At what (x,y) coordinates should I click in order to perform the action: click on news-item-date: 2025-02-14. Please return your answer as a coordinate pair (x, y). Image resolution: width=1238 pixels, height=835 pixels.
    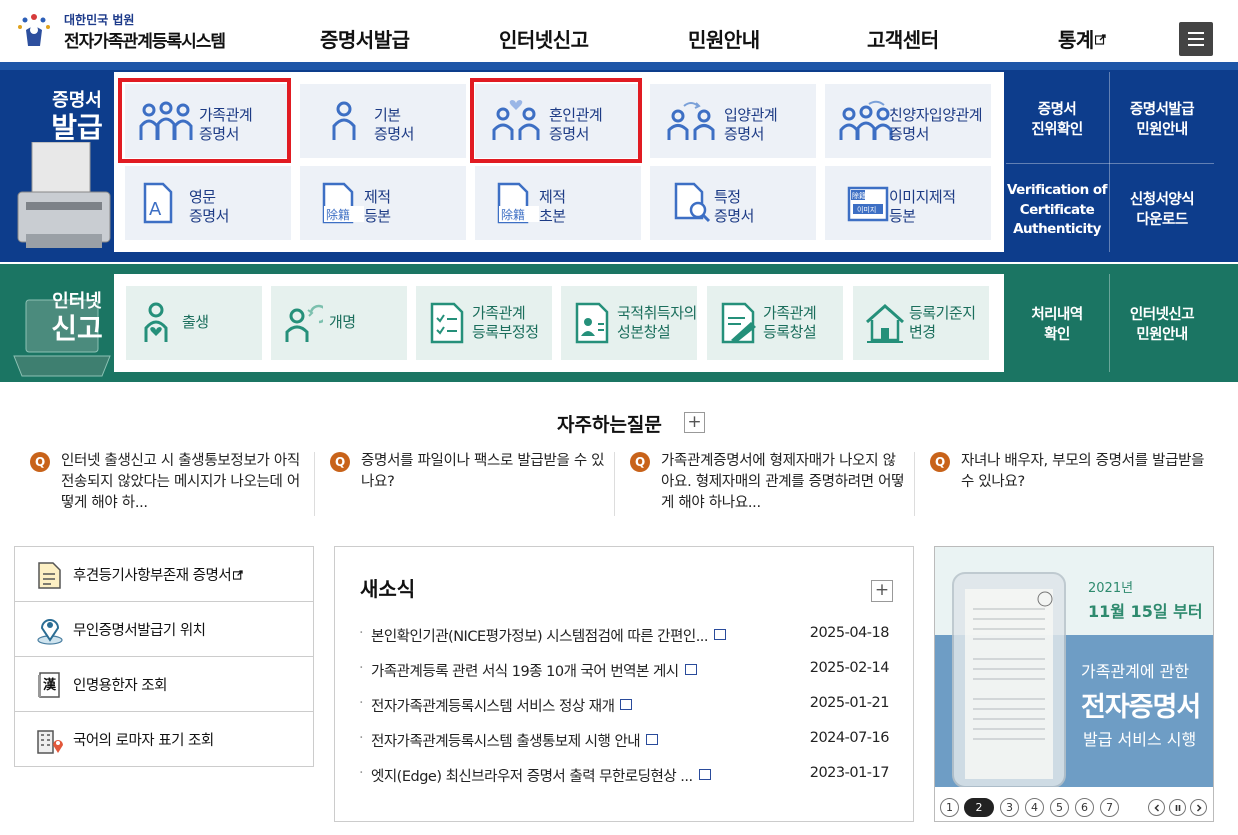
    Looking at the image, I should click on (849, 668).